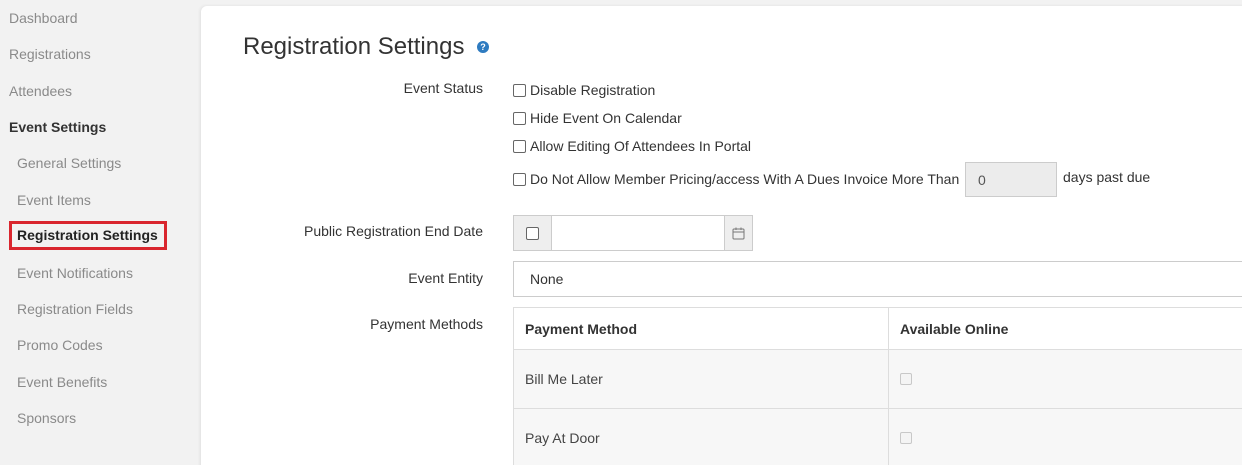 Image resolution: width=1242 pixels, height=465 pixels. I want to click on end-date-toggle, so click(533, 233).